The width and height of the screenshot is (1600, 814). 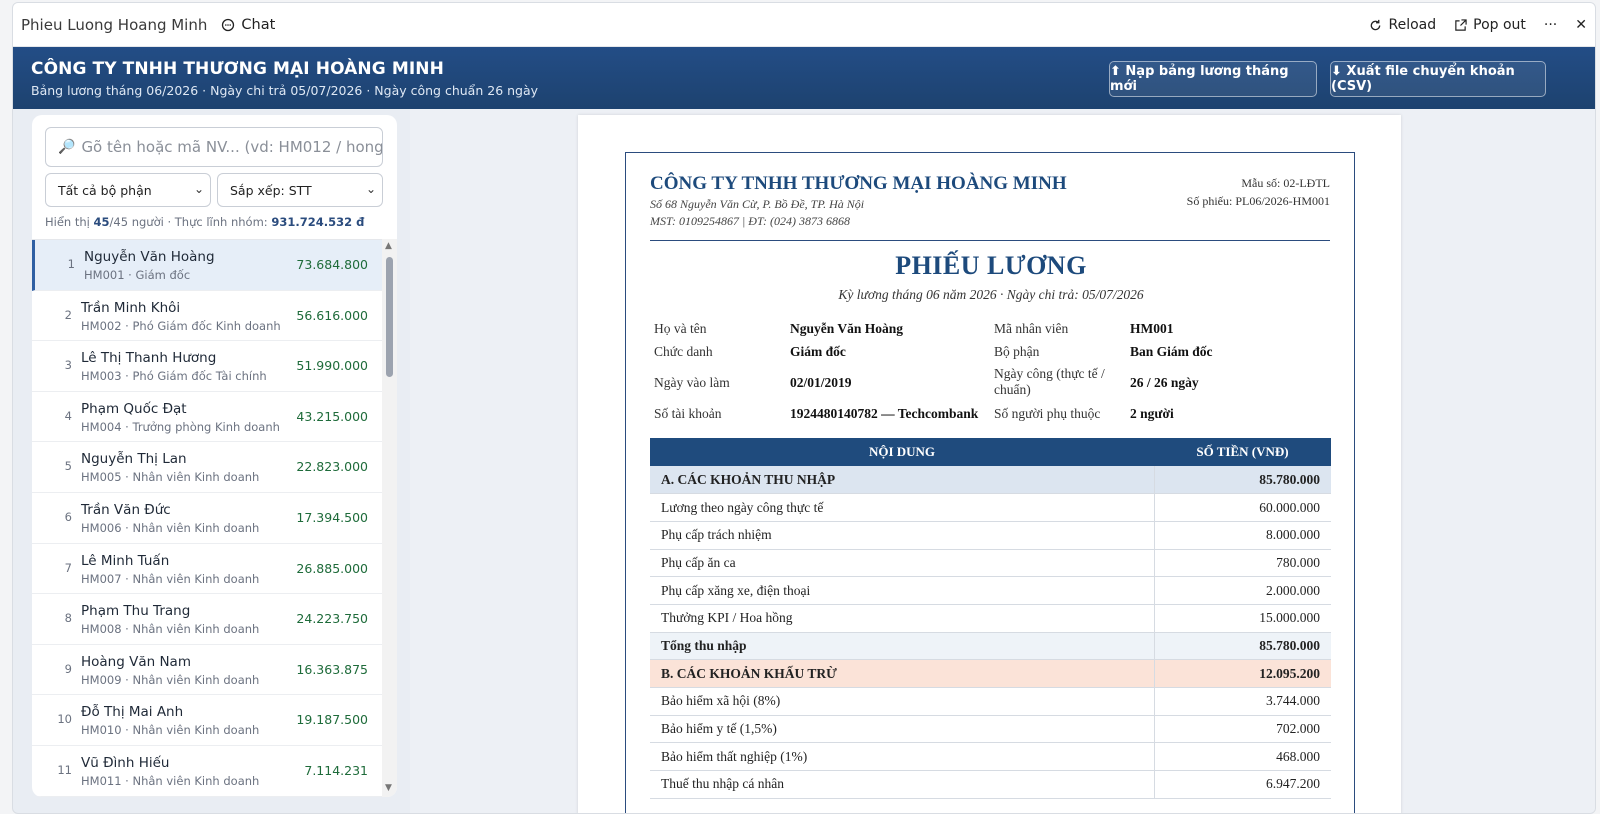 What do you see at coordinates (389, 317) in the screenshot?
I see `scrollbar-thumb` at bounding box center [389, 317].